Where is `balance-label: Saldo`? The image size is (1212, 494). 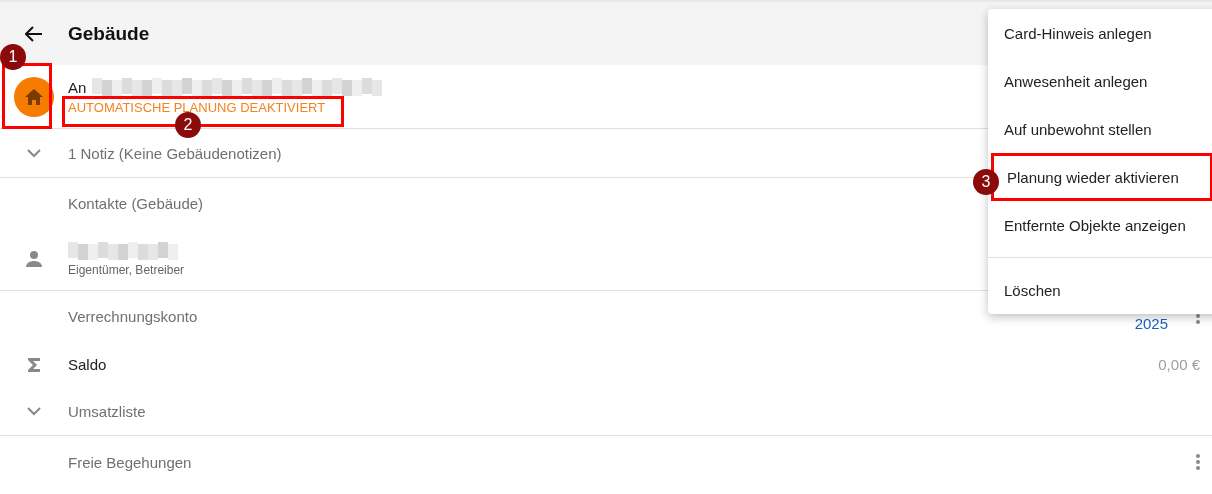 balance-label: Saldo is located at coordinates (88, 364).